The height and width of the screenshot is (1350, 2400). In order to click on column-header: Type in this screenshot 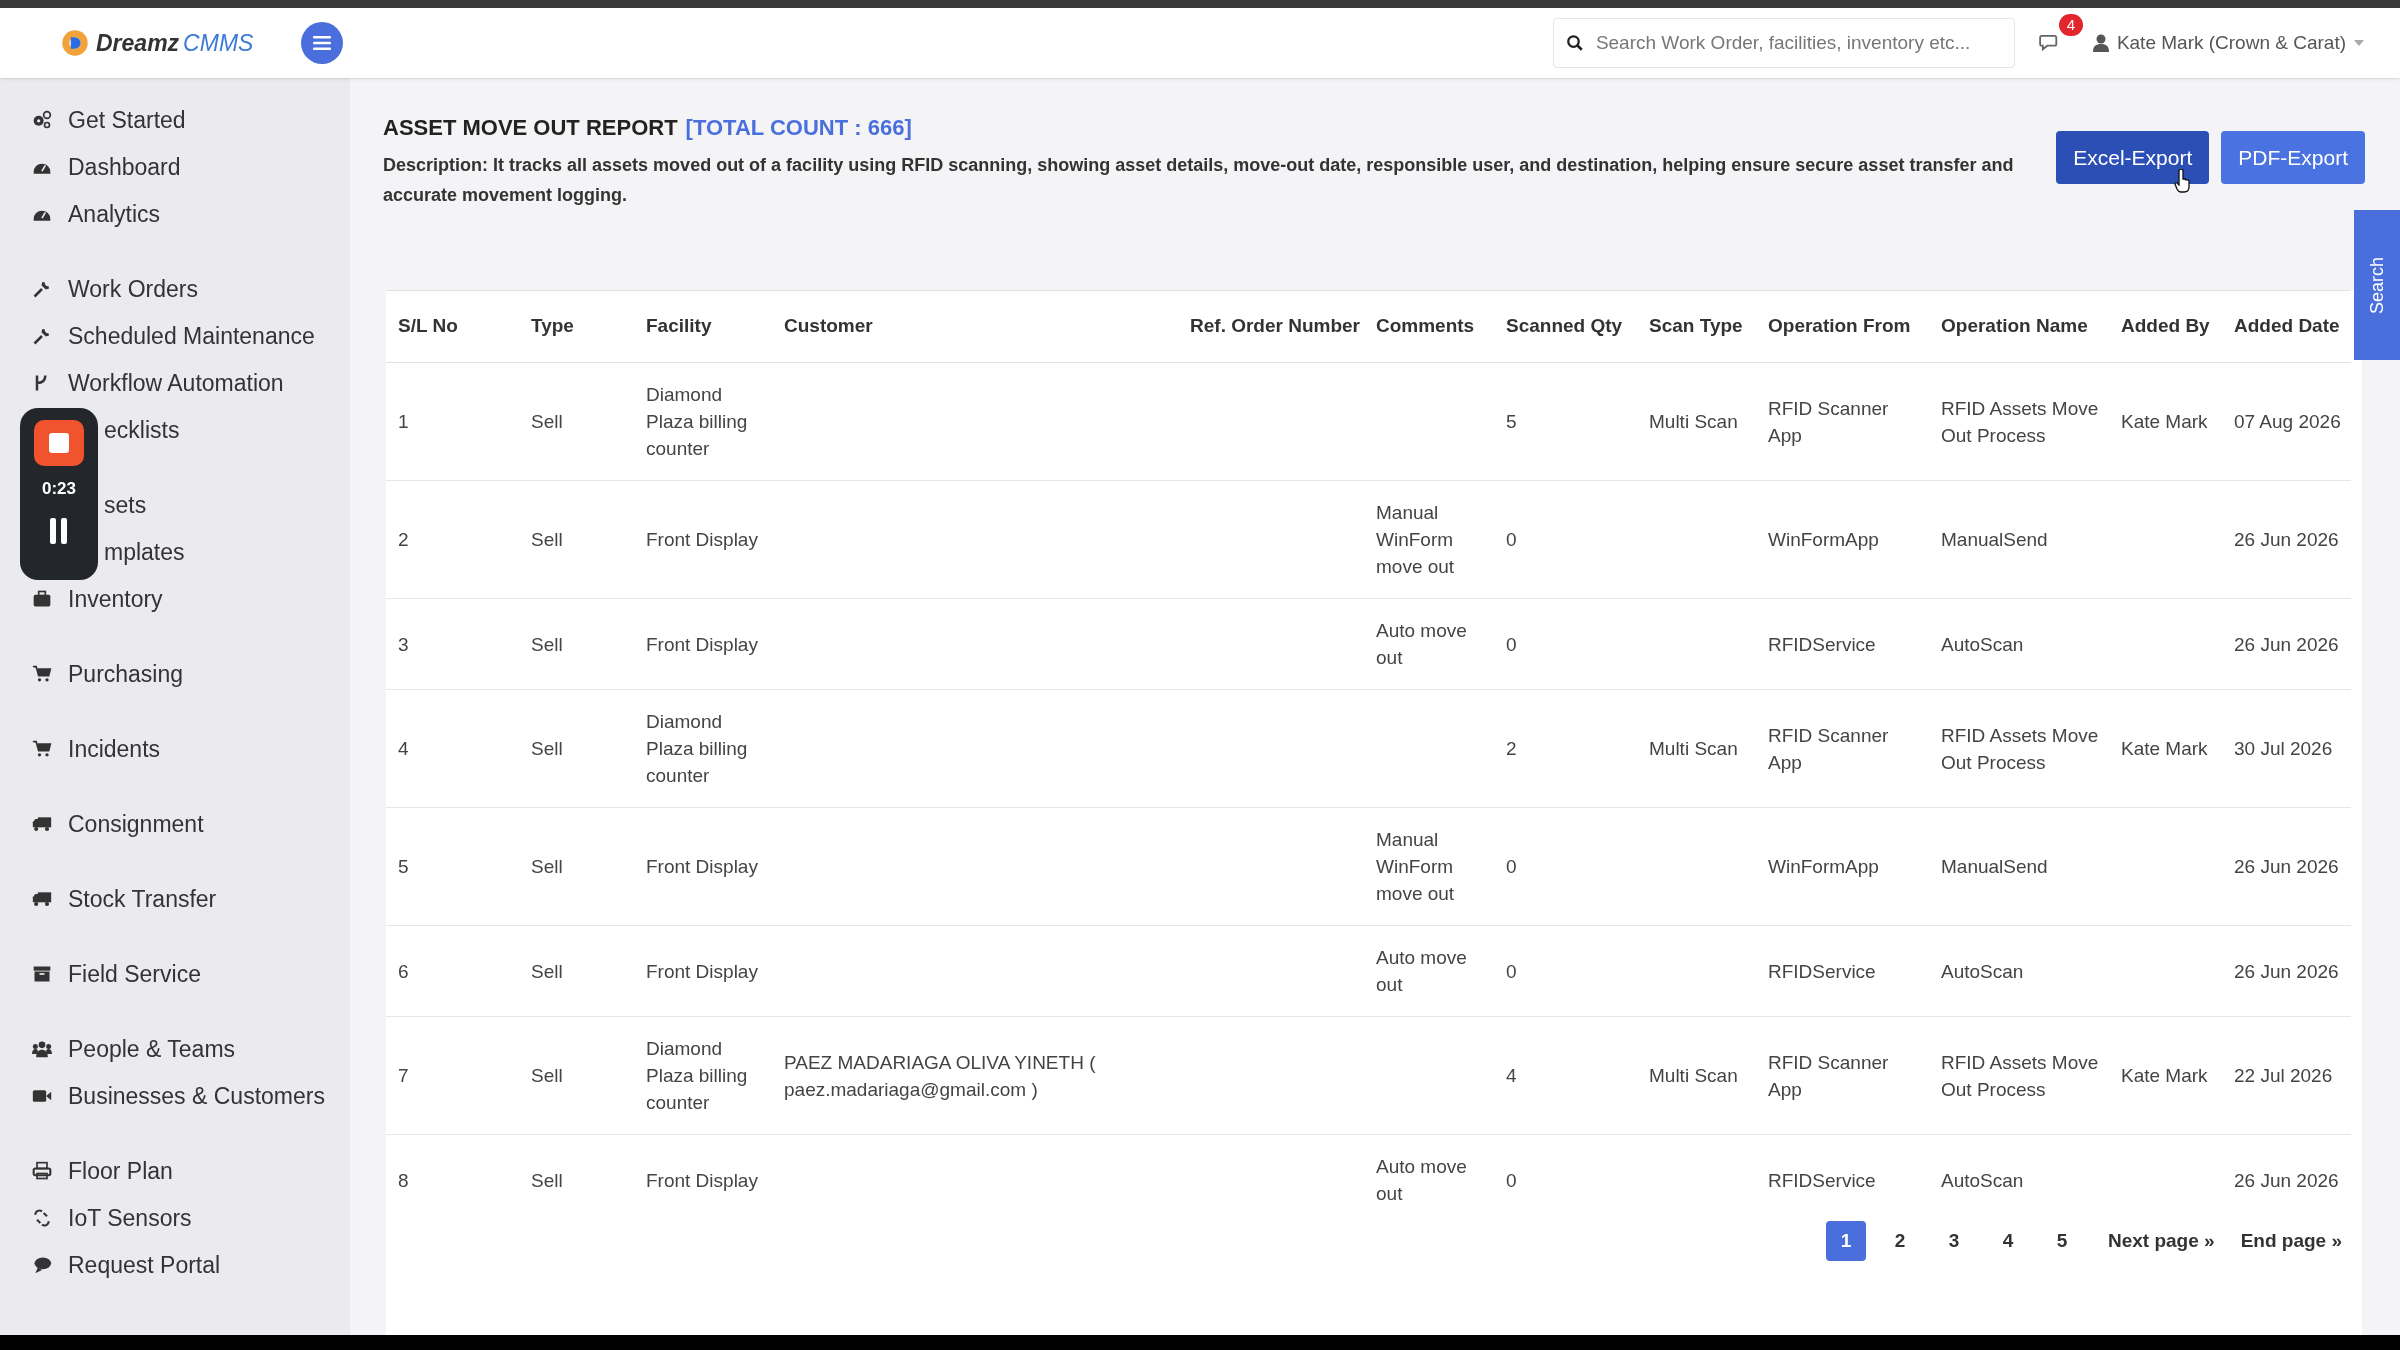, I will do `click(580, 326)`.